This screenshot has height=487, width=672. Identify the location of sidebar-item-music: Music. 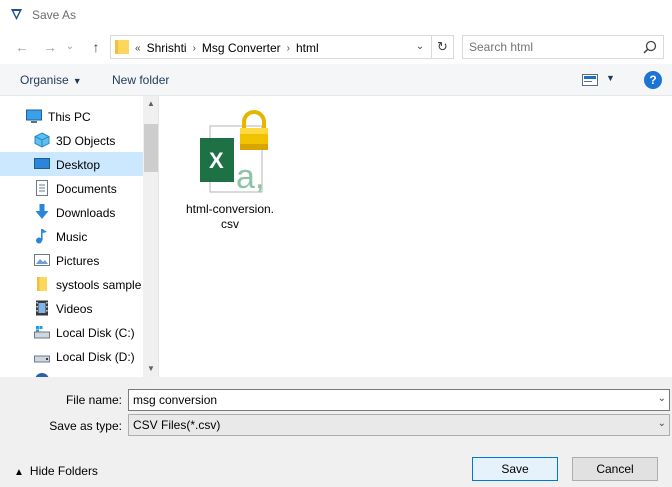
(71, 236).